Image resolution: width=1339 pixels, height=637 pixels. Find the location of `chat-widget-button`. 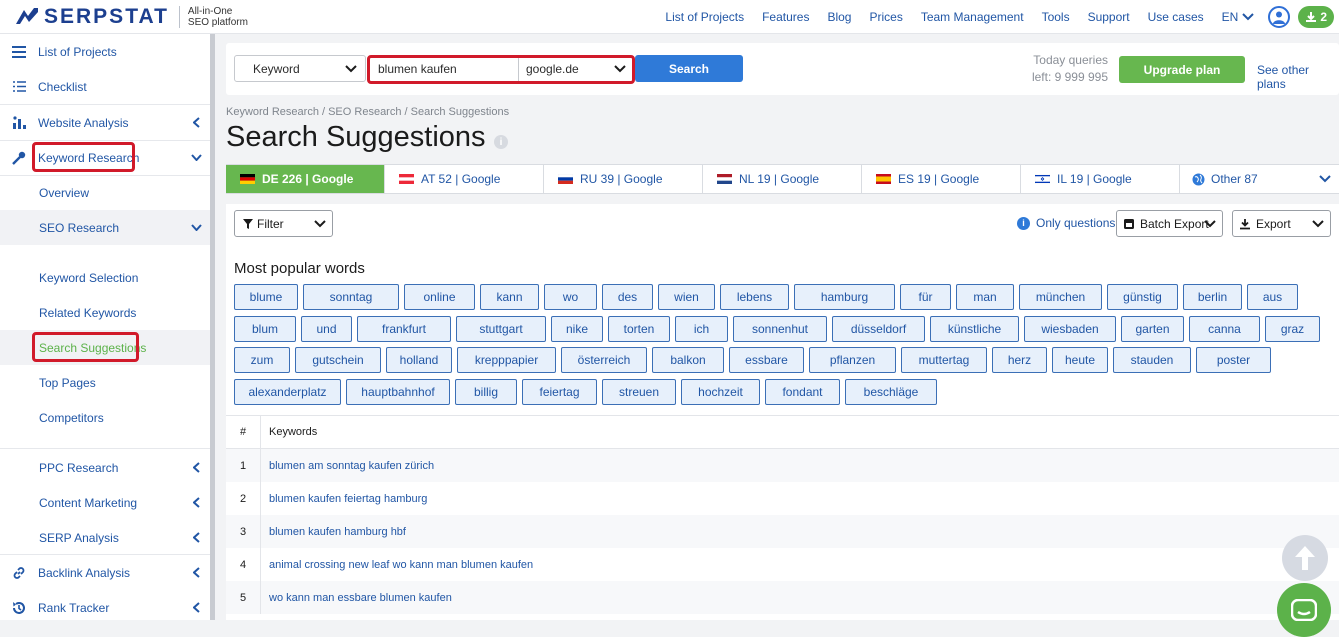

chat-widget-button is located at coordinates (1304, 610).